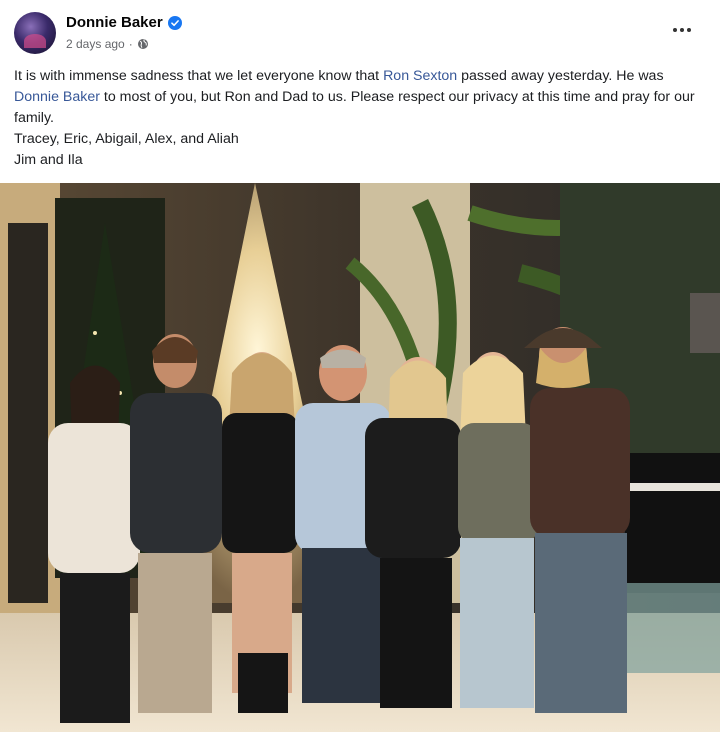 This screenshot has height=732, width=720. I want to click on post-timestamp: 2 days ago, so click(95, 44).